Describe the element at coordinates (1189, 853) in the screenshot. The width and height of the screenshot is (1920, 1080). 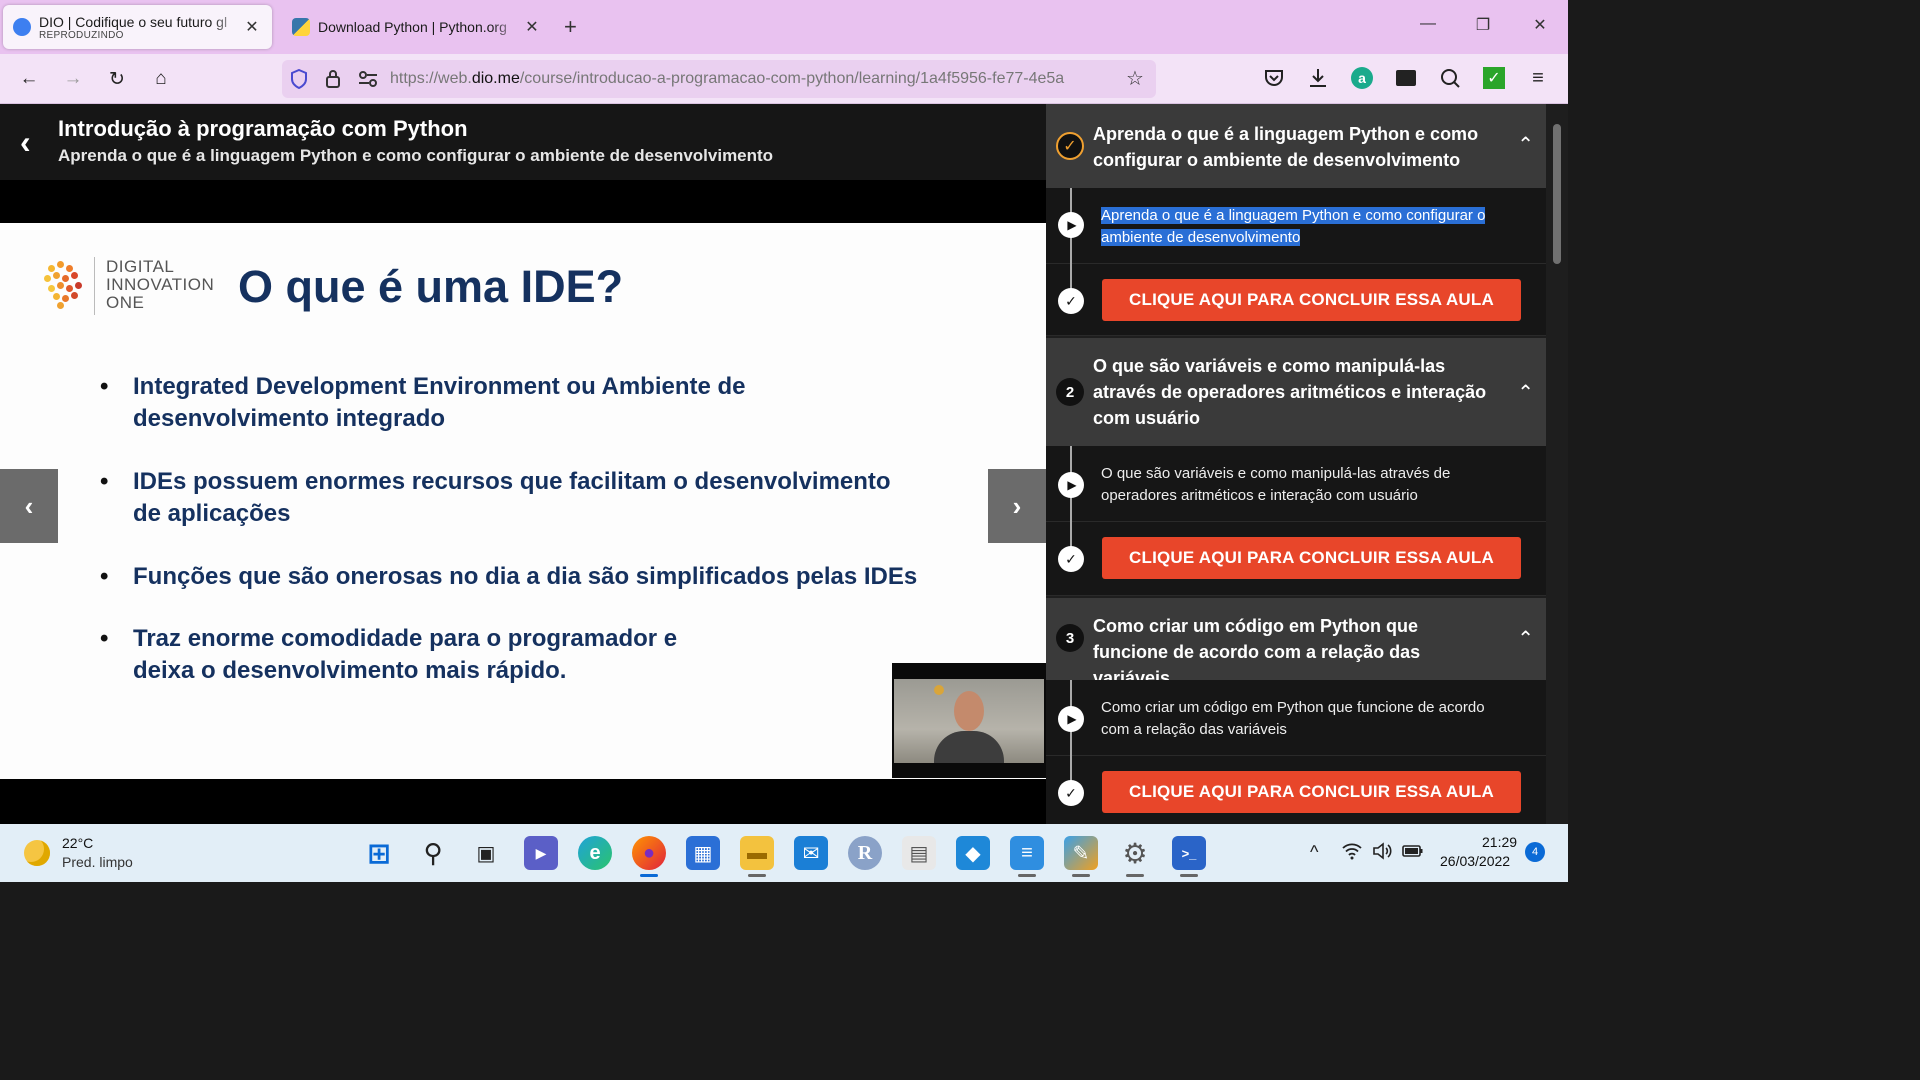
I see `powershell-icon: >_` at that location.